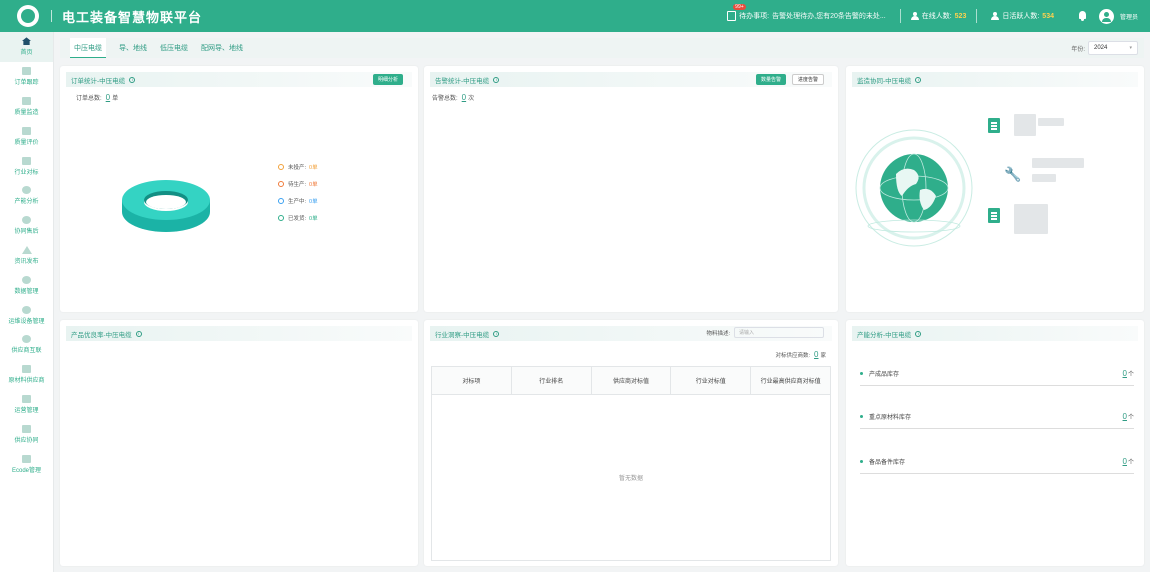 This screenshot has width=1150, height=572. What do you see at coordinates (890, 418) in the screenshot?
I see `capacity-label: 重点原材料库存` at bounding box center [890, 418].